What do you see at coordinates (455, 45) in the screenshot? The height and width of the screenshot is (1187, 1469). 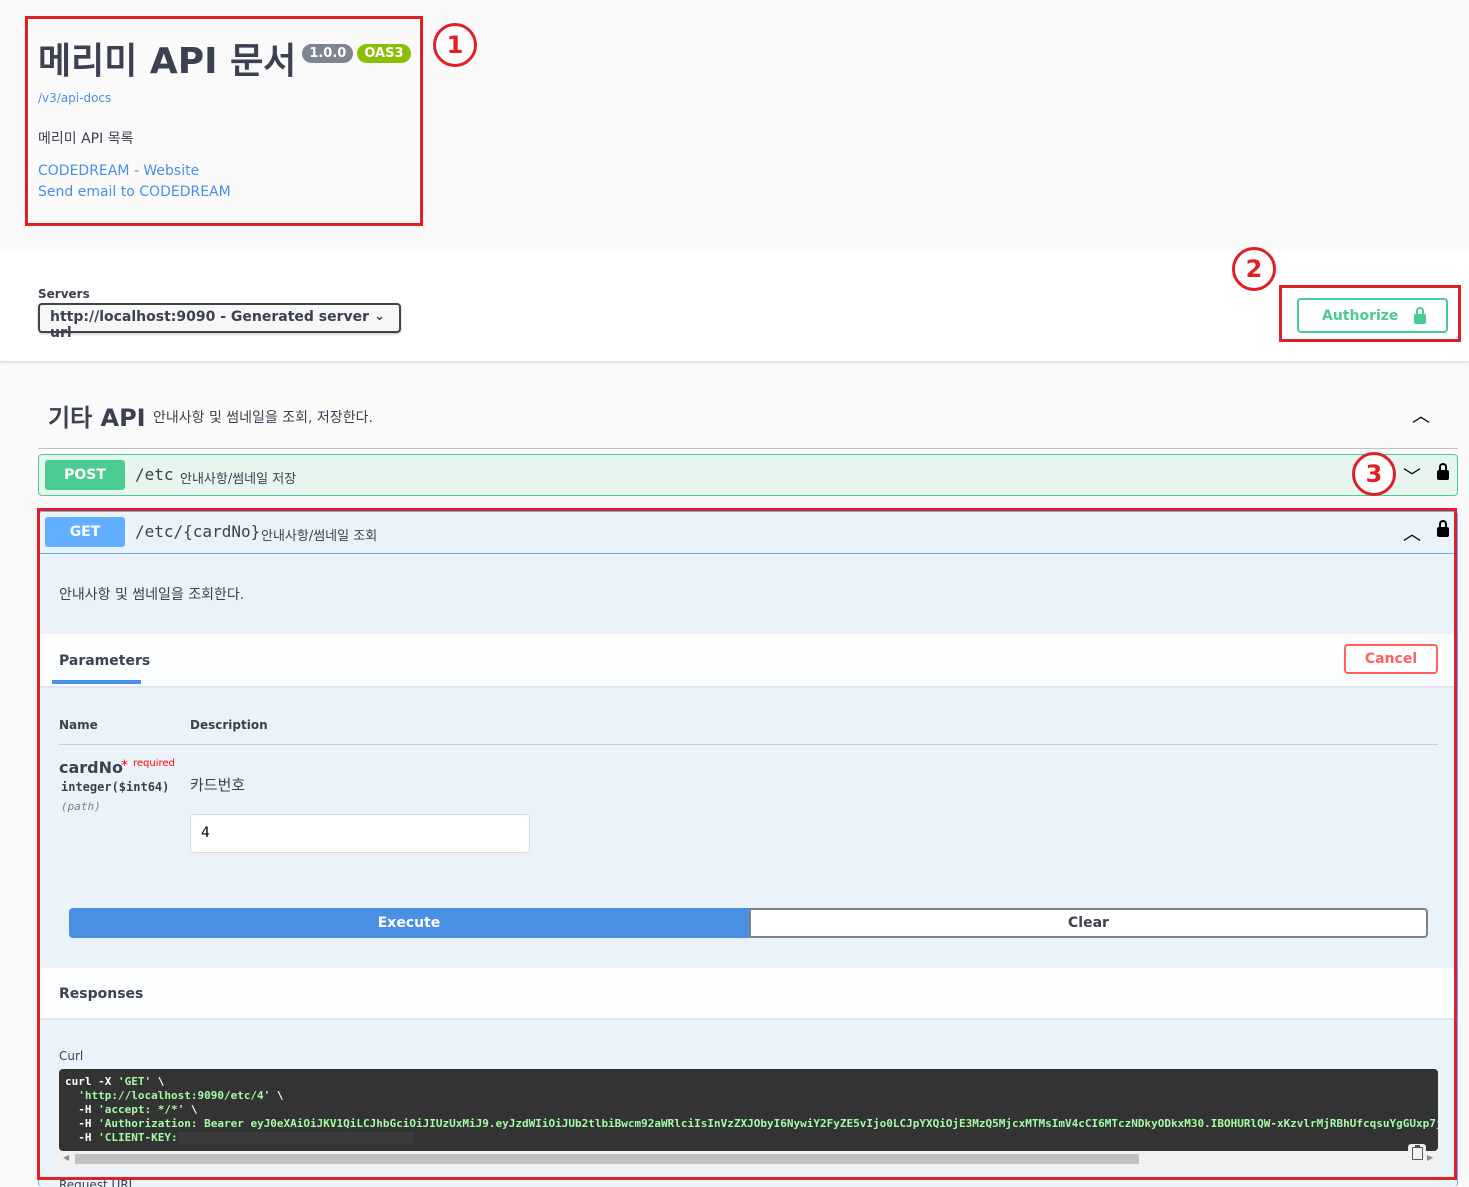 I see `annotation-number-1: 1` at bounding box center [455, 45].